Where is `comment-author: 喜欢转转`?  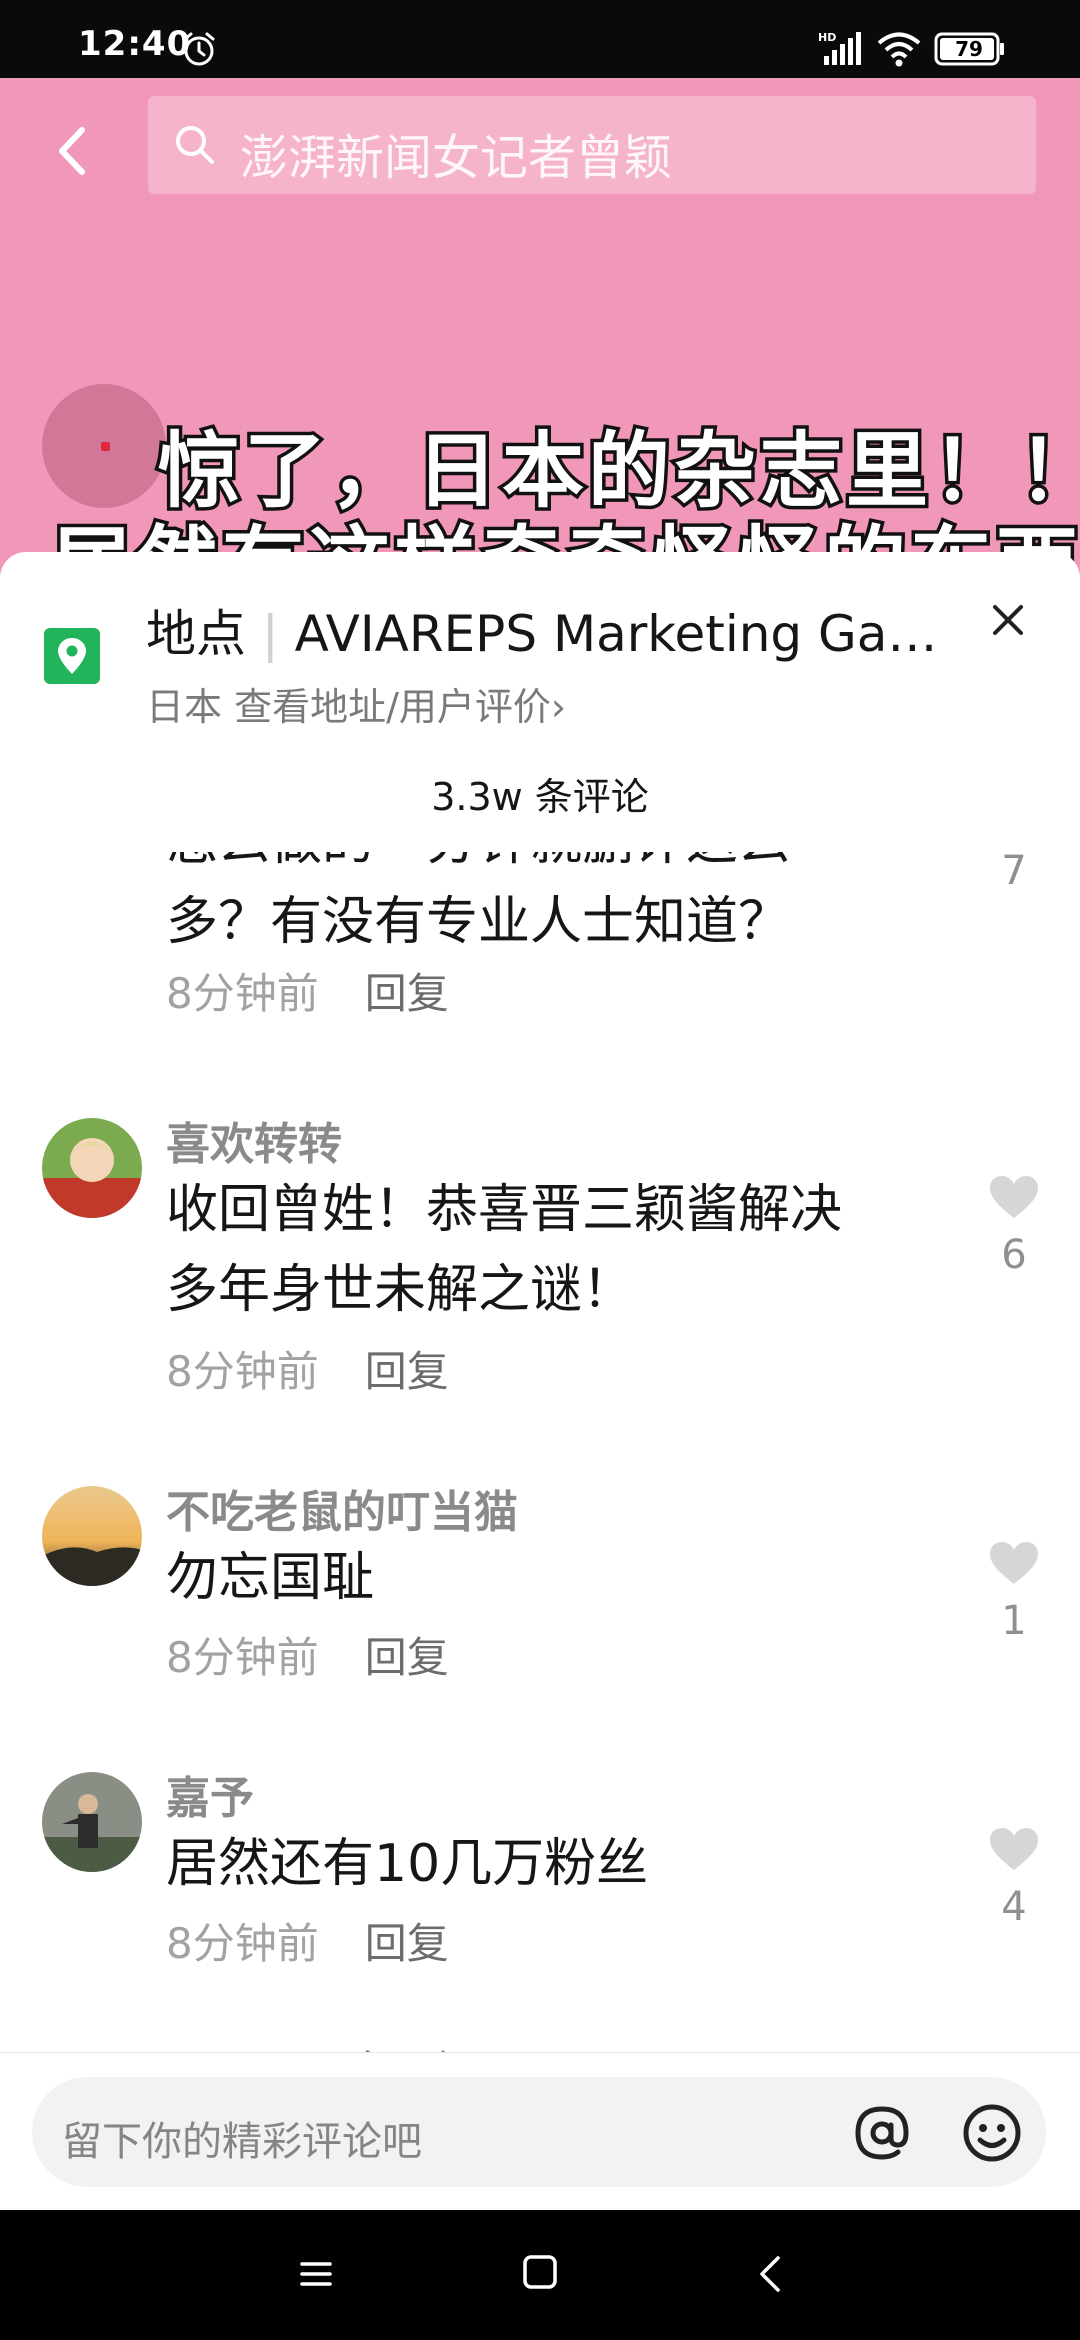 comment-author: 喜欢转转 is located at coordinates (254, 1140).